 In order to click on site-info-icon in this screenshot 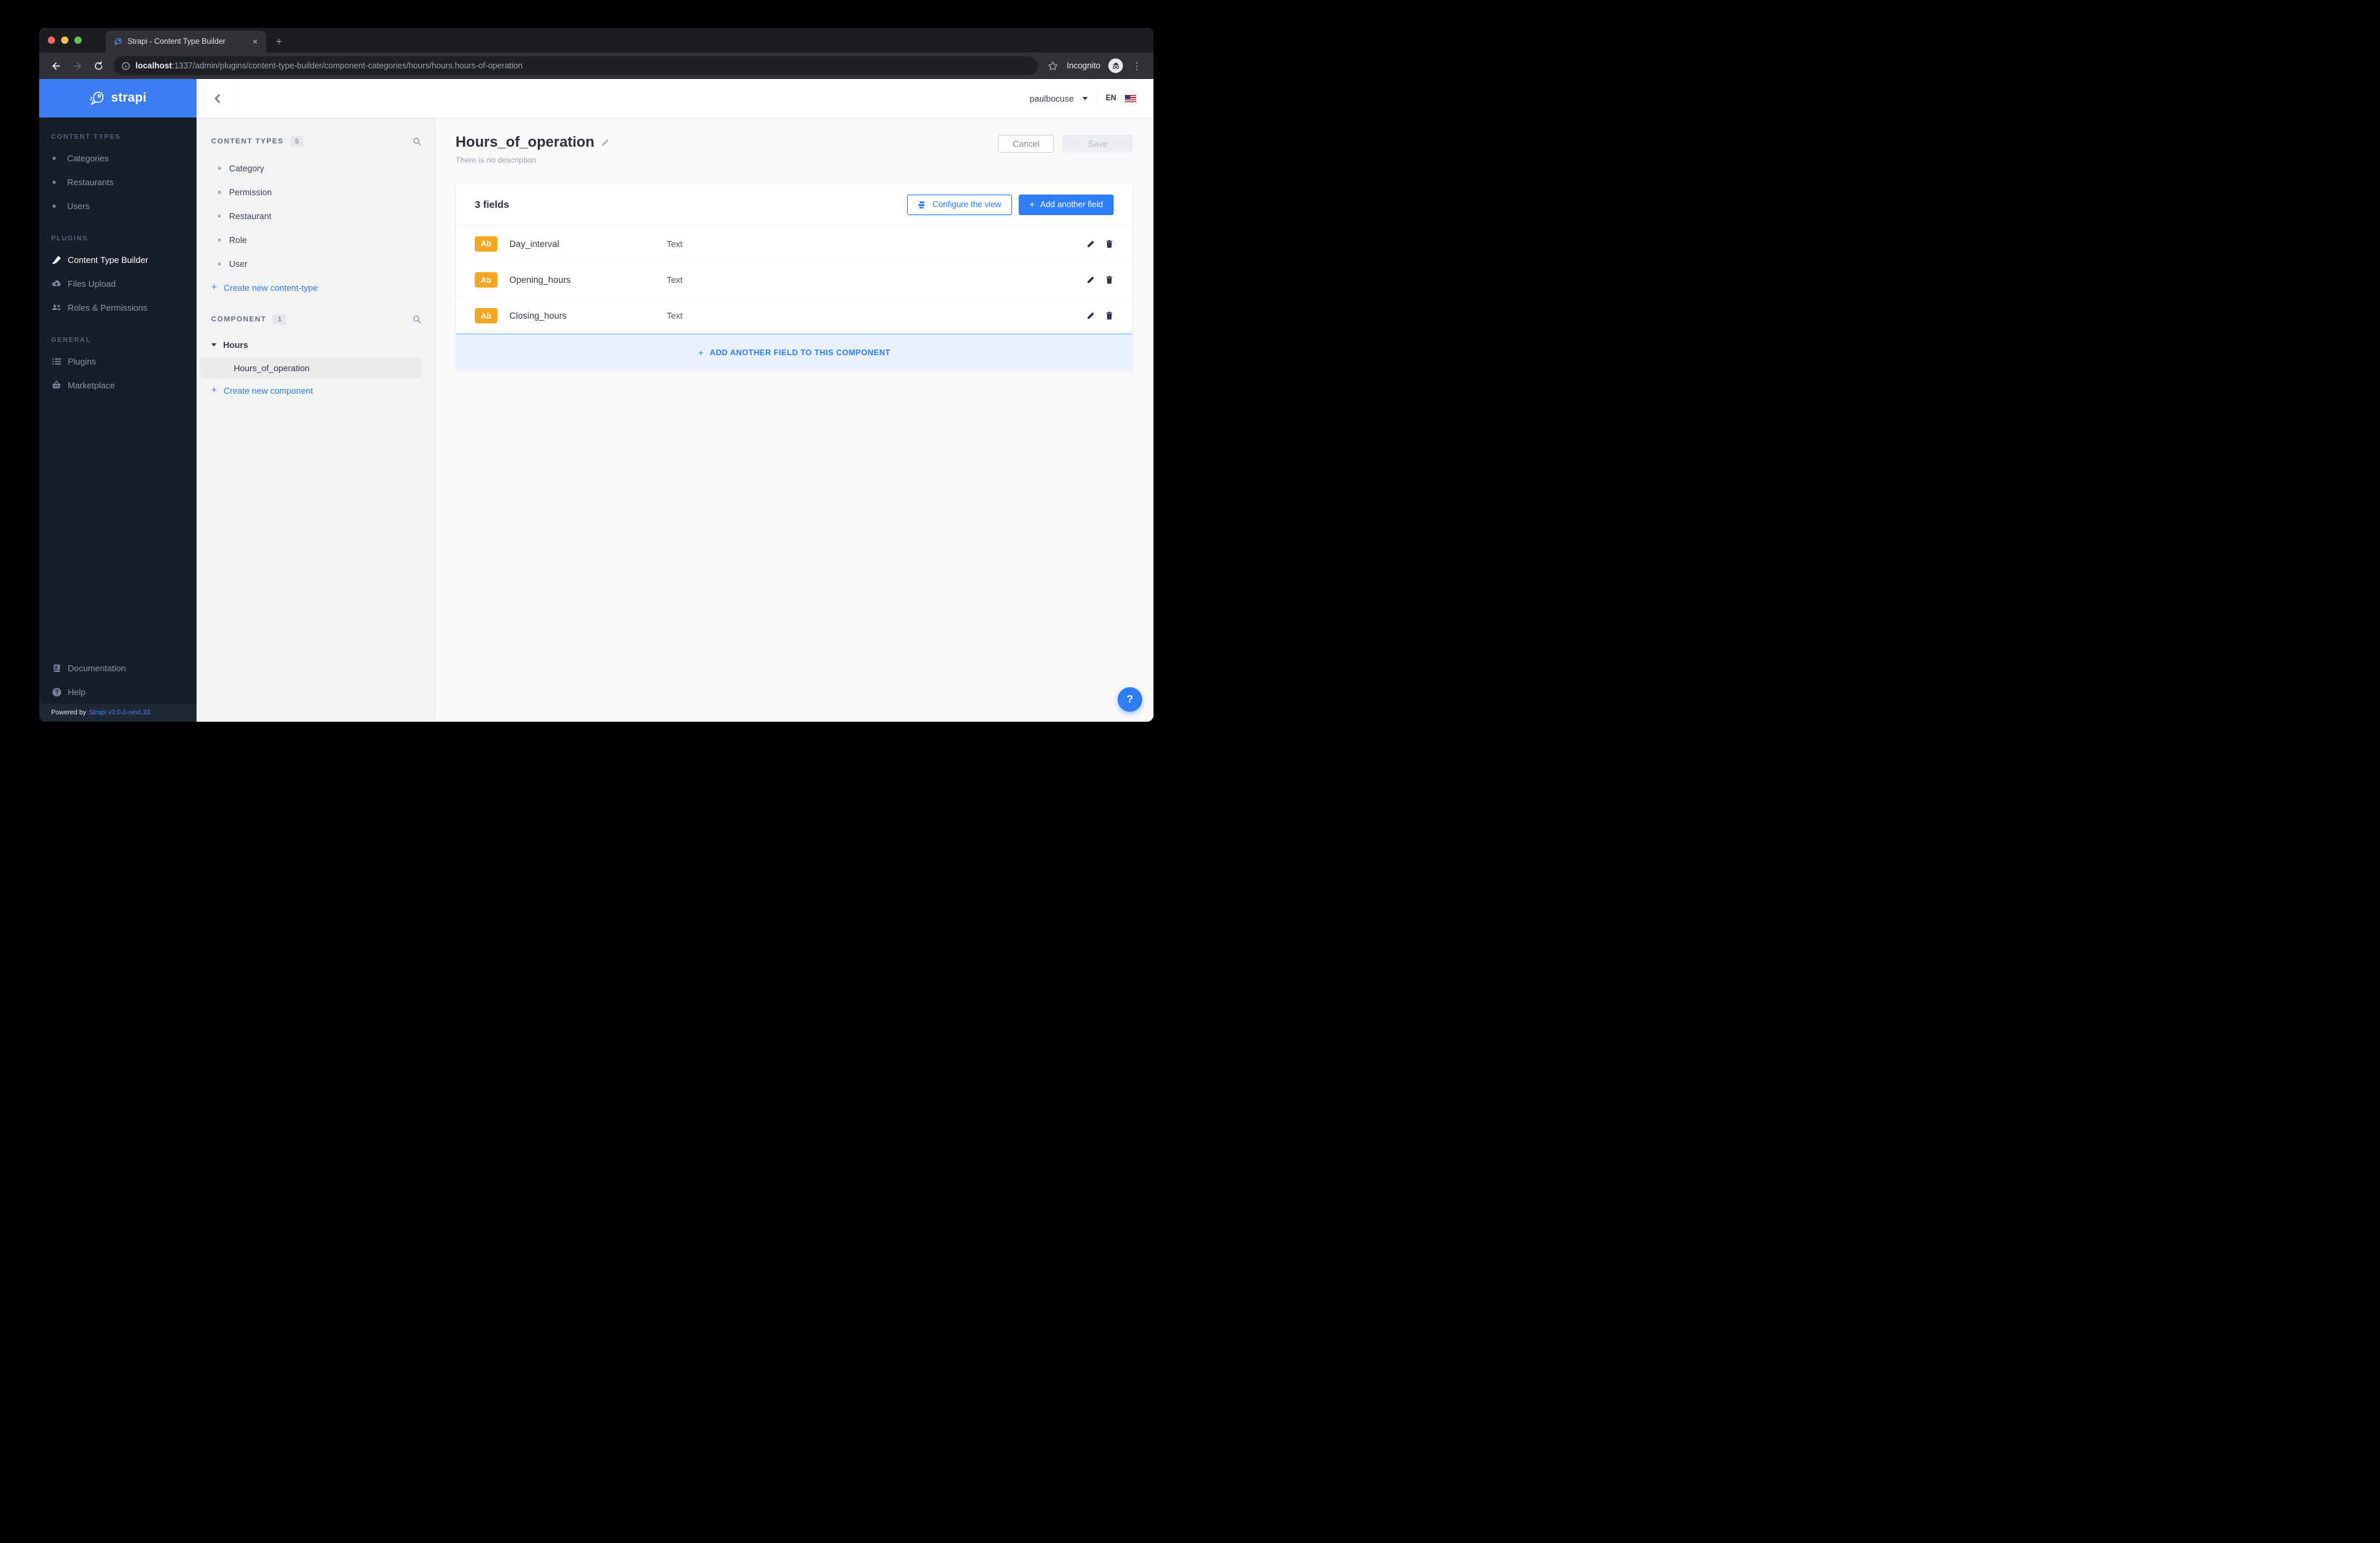, I will do `click(126, 66)`.